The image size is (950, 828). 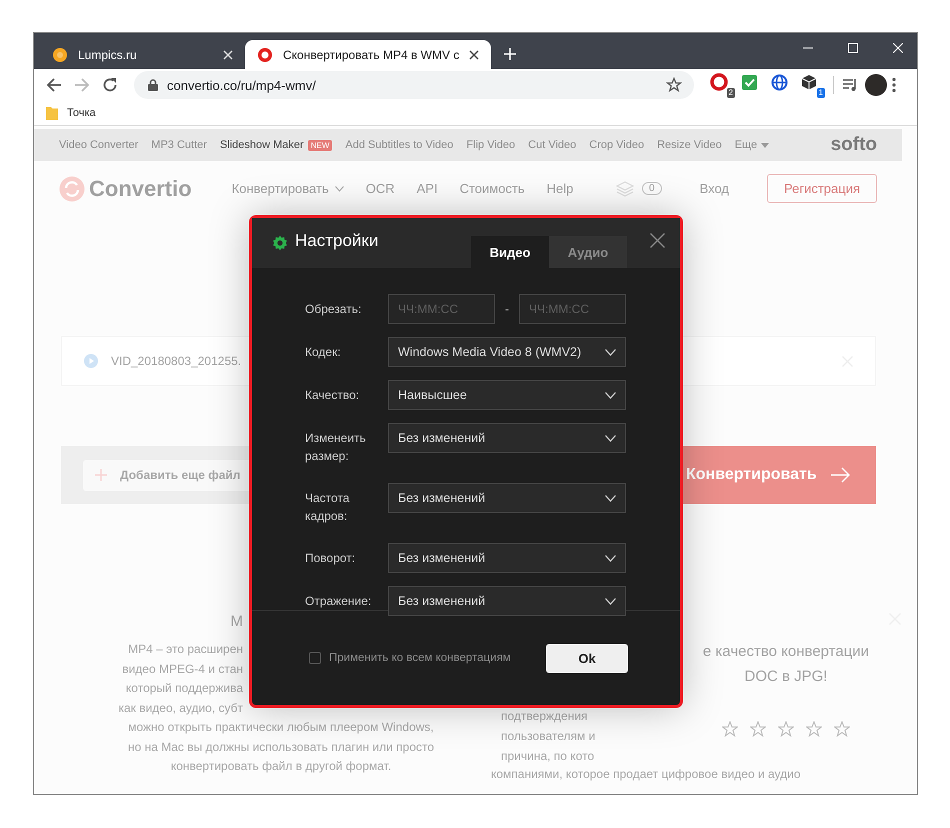 What do you see at coordinates (414, 85) in the screenshot?
I see `address-bar: convertio.co/ru/mp4-wmv/` at bounding box center [414, 85].